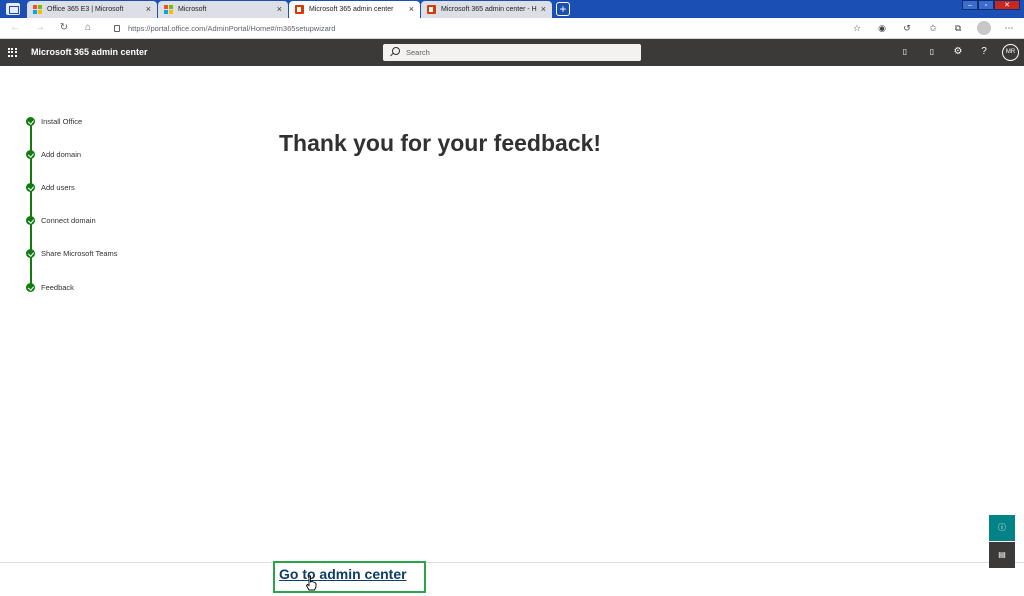 The height and width of the screenshot is (596, 1024). Describe the element at coordinates (970, 5) in the screenshot. I see `minimize-icon: –` at that location.